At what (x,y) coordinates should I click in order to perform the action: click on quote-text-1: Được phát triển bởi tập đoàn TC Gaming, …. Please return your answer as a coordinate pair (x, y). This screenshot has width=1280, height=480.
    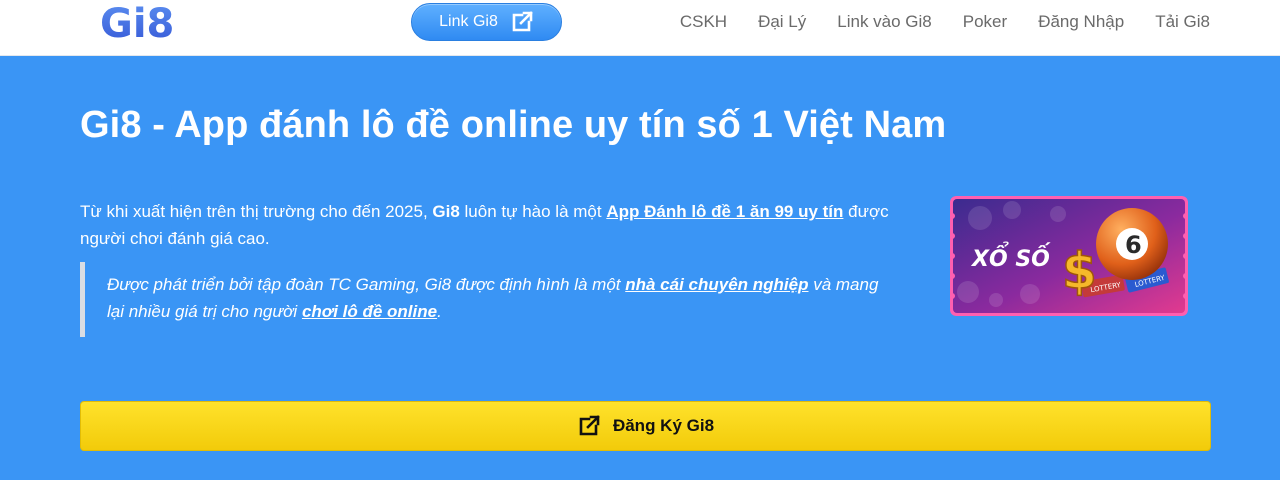
    Looking at the image, I should click on (366, 284).